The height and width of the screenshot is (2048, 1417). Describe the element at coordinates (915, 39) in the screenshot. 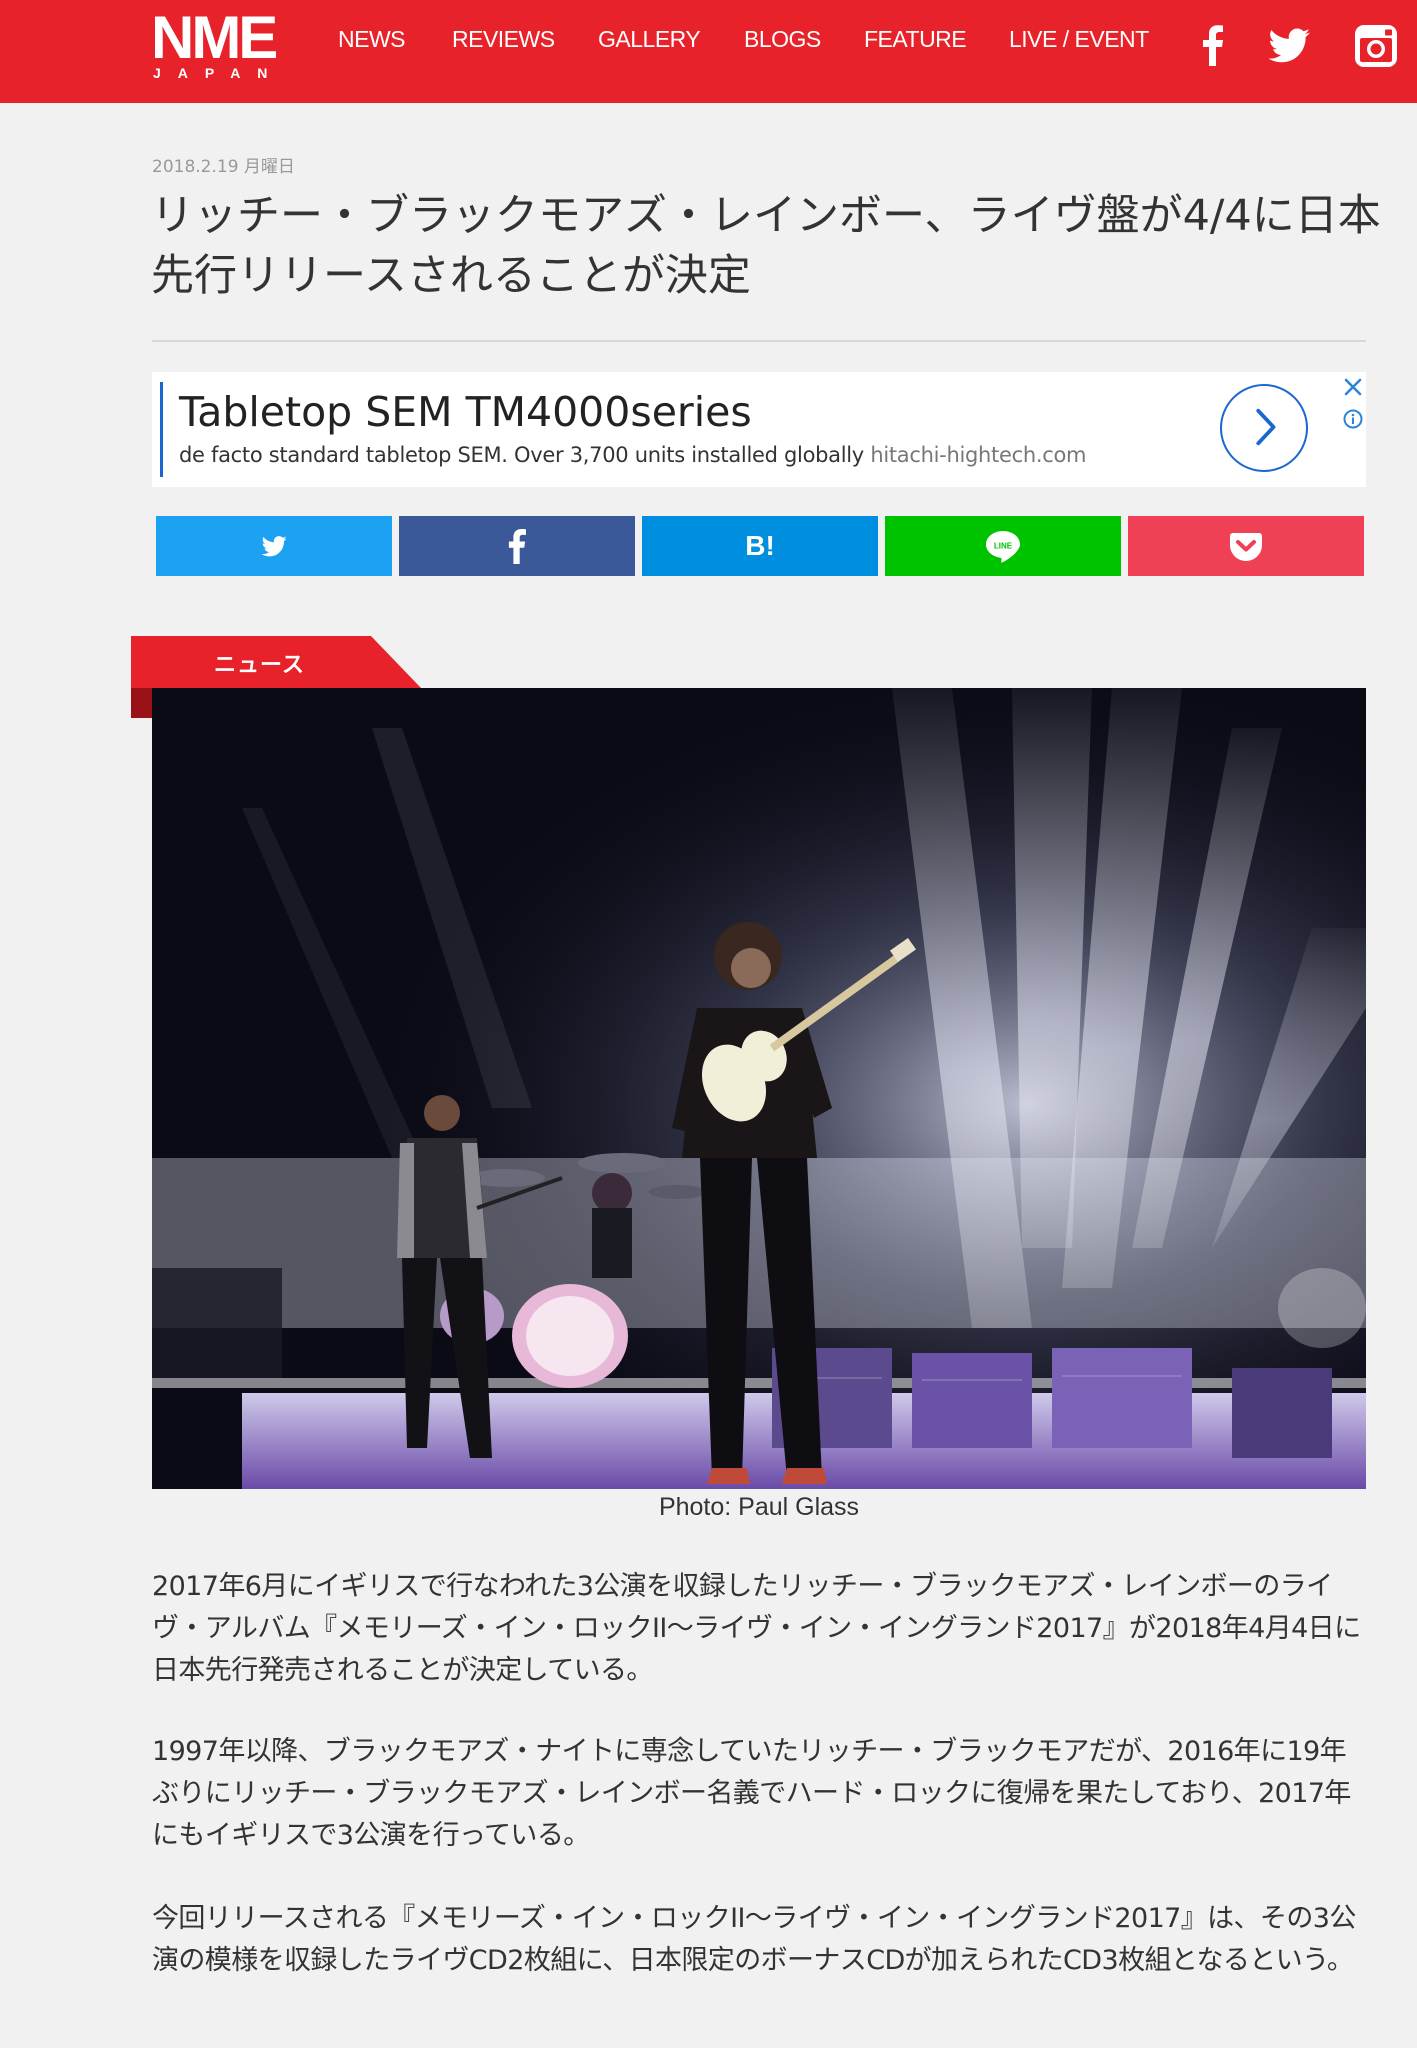

I see `nav-item-feature: FEATURE` at that location.